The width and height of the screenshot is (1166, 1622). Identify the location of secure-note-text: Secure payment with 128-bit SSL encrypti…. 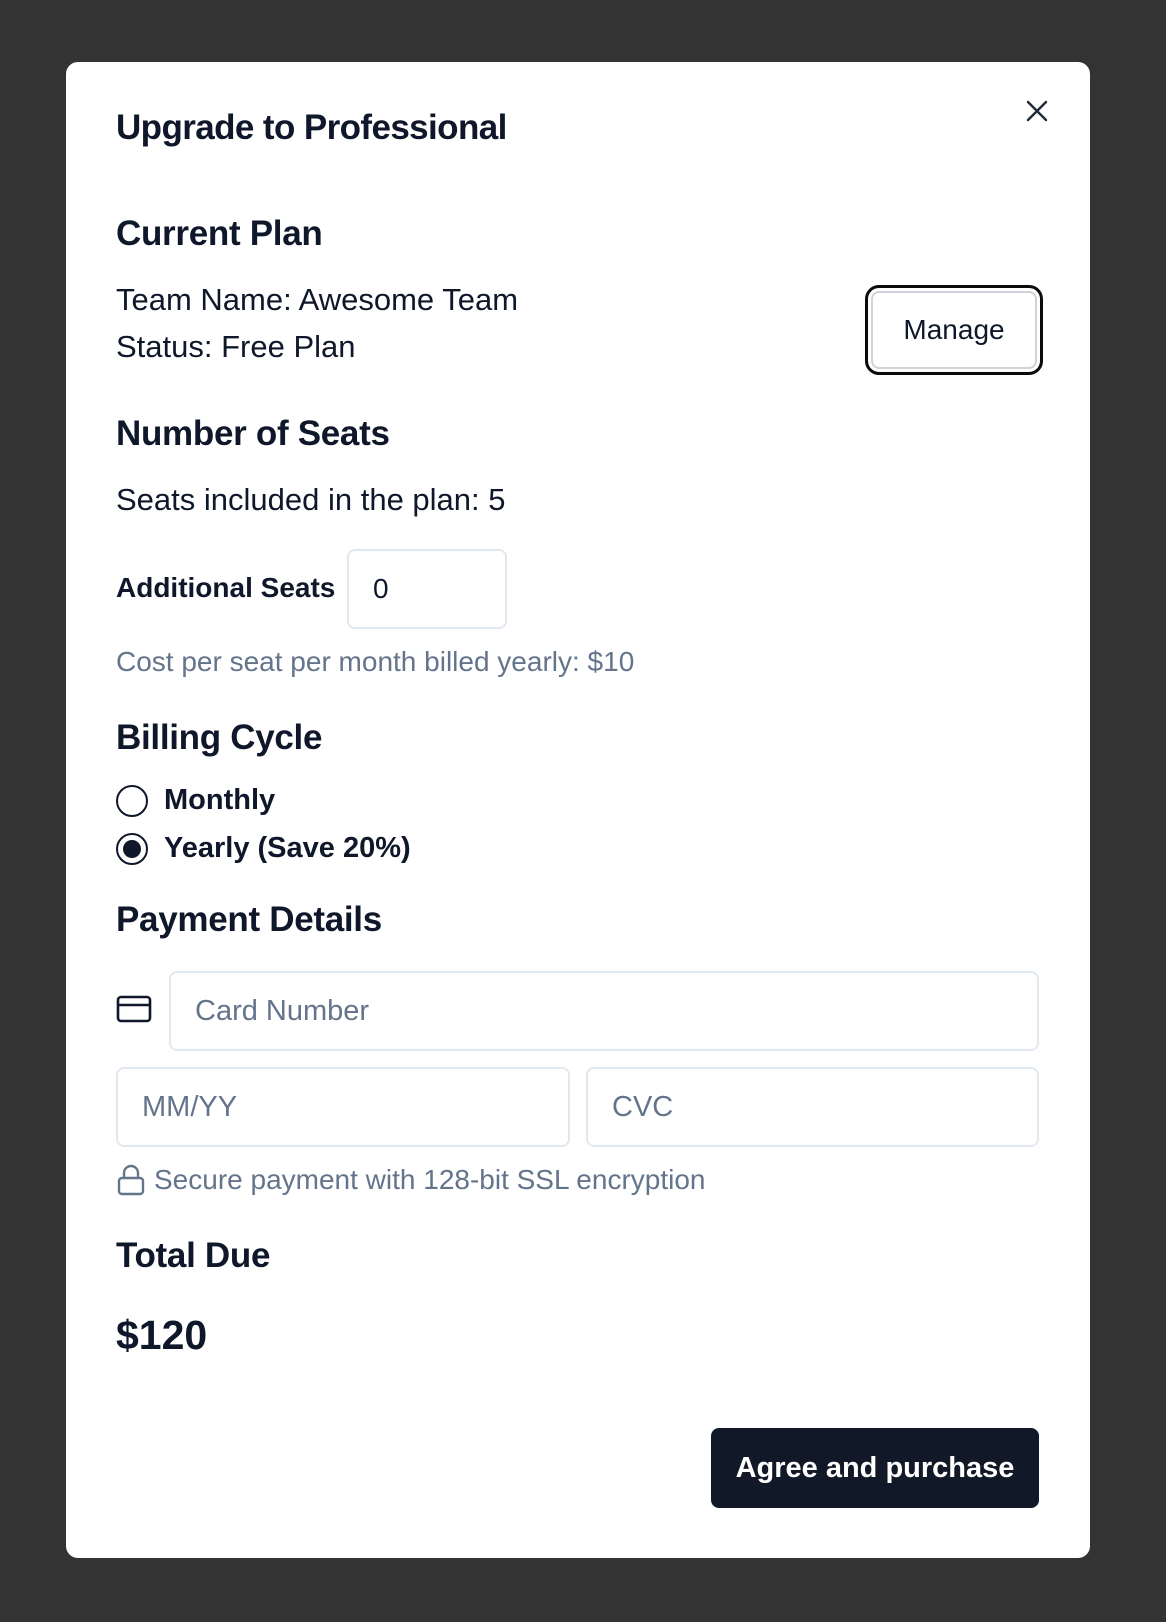
(430, 1179).